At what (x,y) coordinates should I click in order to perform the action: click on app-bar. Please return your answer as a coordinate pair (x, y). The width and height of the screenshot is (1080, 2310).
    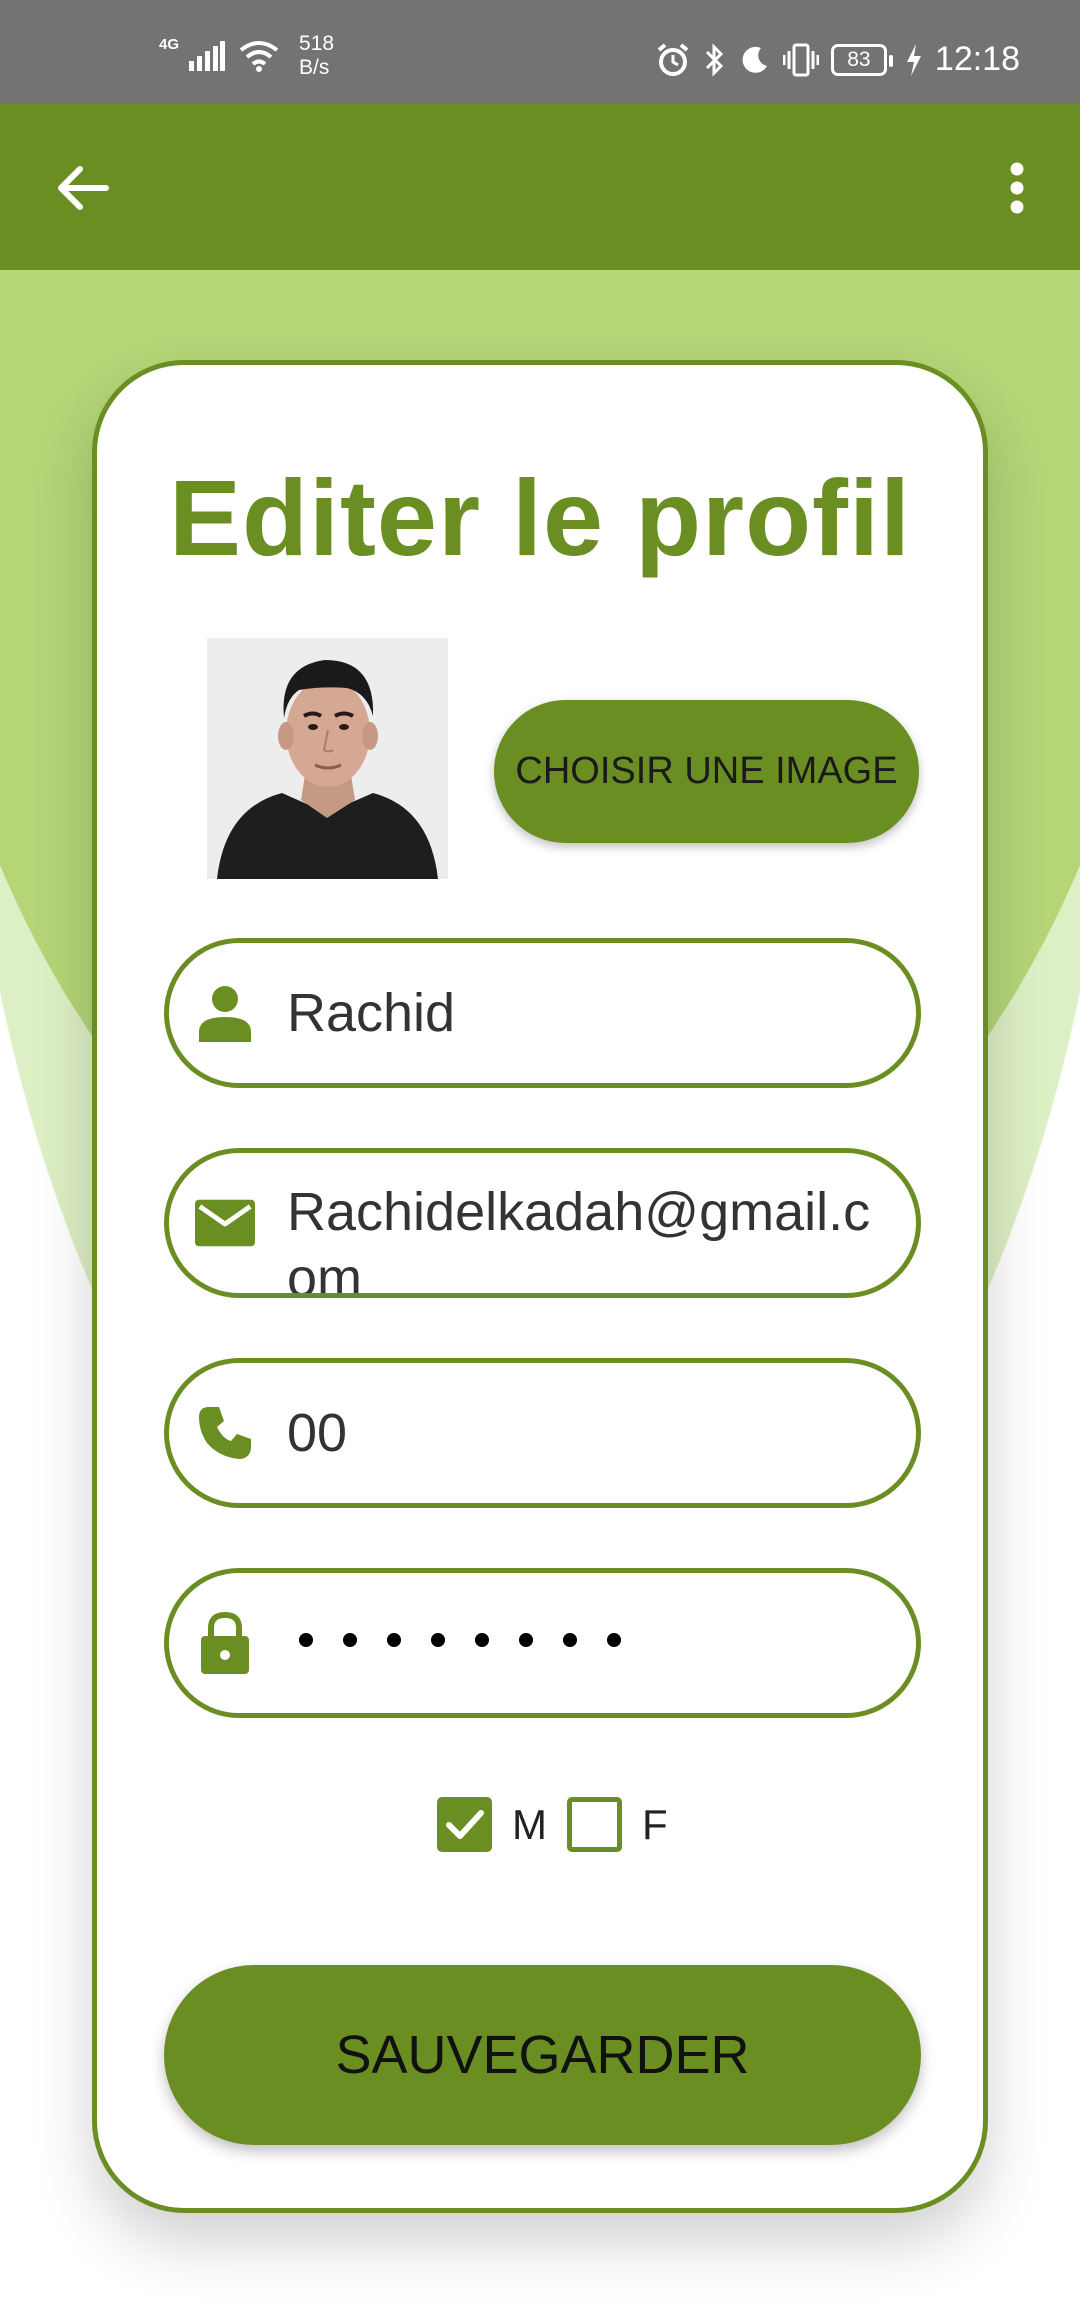
    Looking at the image, I should click on (540, 186).